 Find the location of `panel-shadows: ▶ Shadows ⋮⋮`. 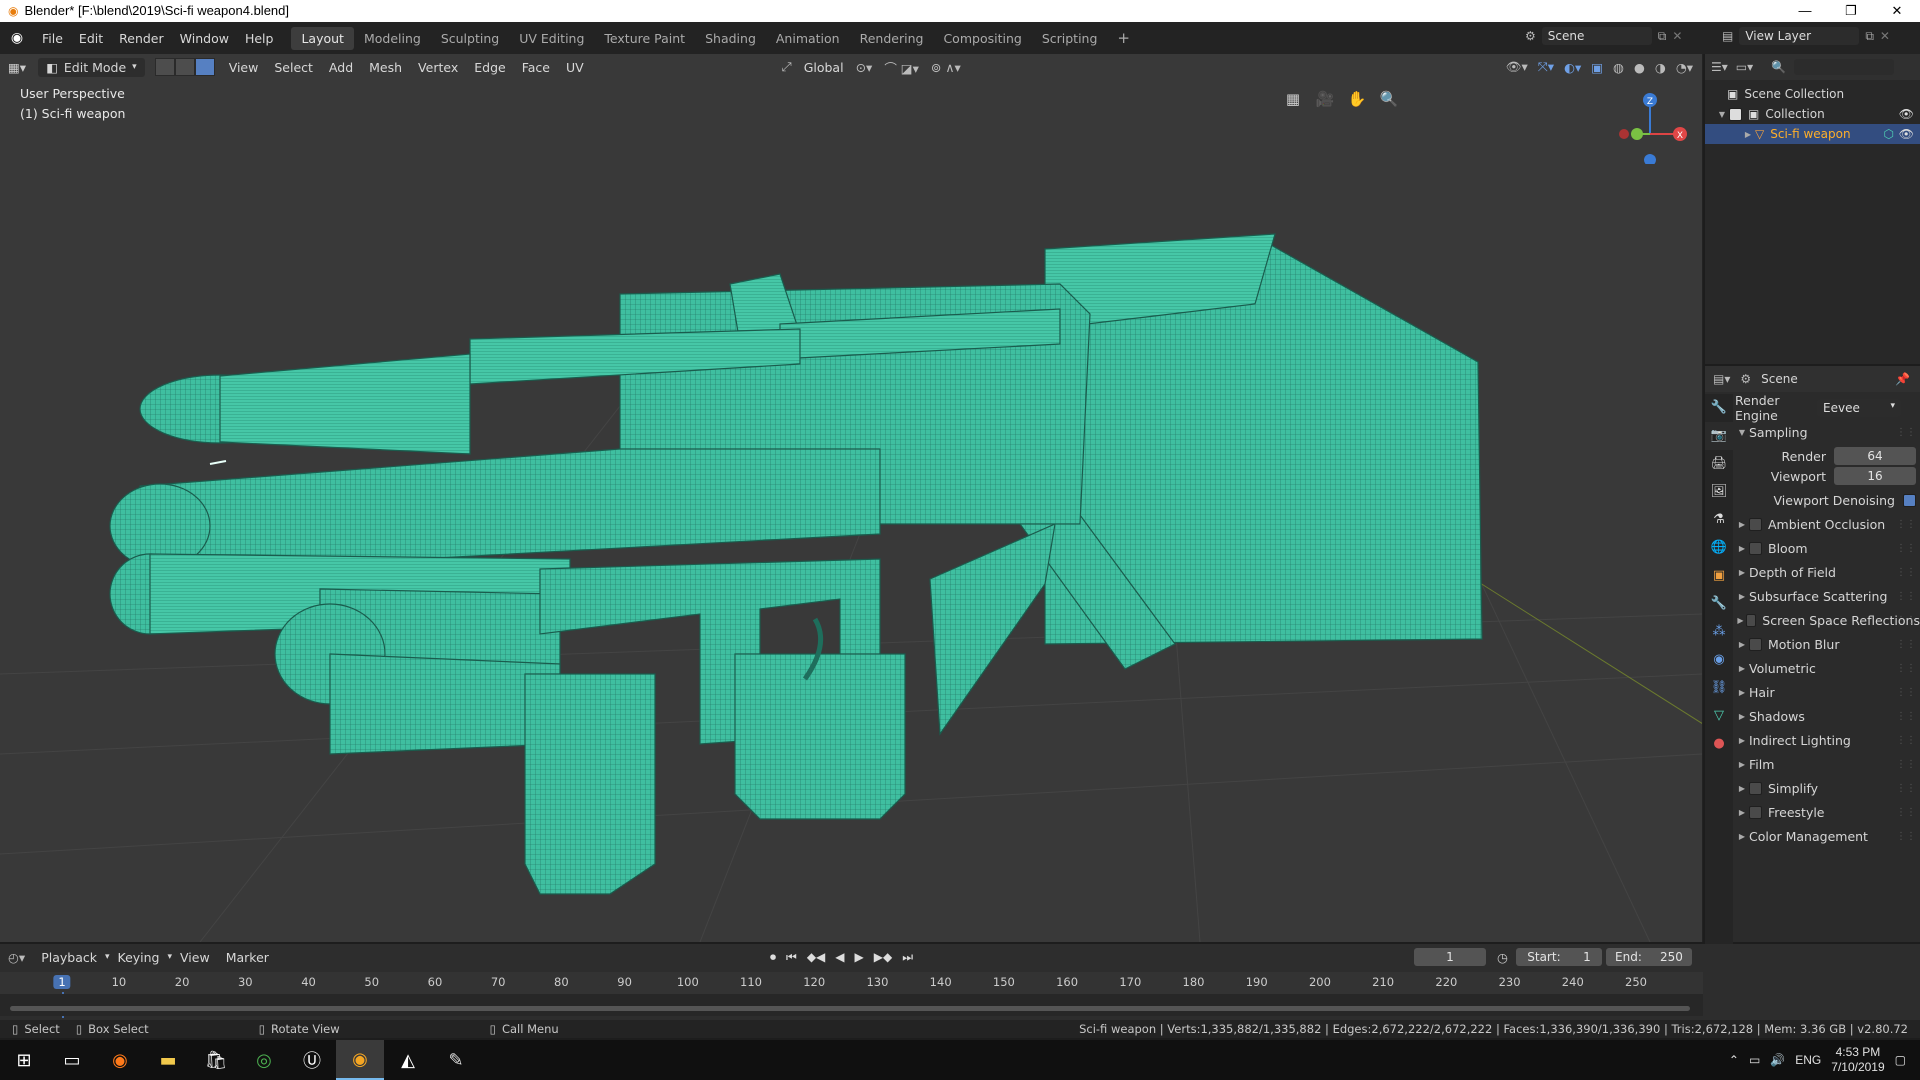

panel-shadows: ▶ Shadows ⋮⋮ is located at coordinates (1827, 716).